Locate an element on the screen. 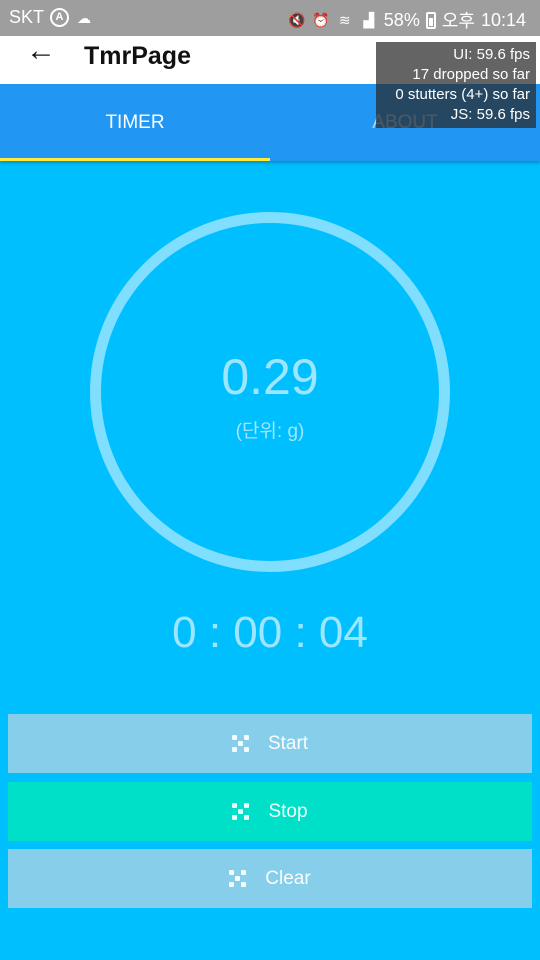 Image resolution: width=540 pixels, height=960 pixels. carrier-label: SKT is located at coordinates (27, 17).